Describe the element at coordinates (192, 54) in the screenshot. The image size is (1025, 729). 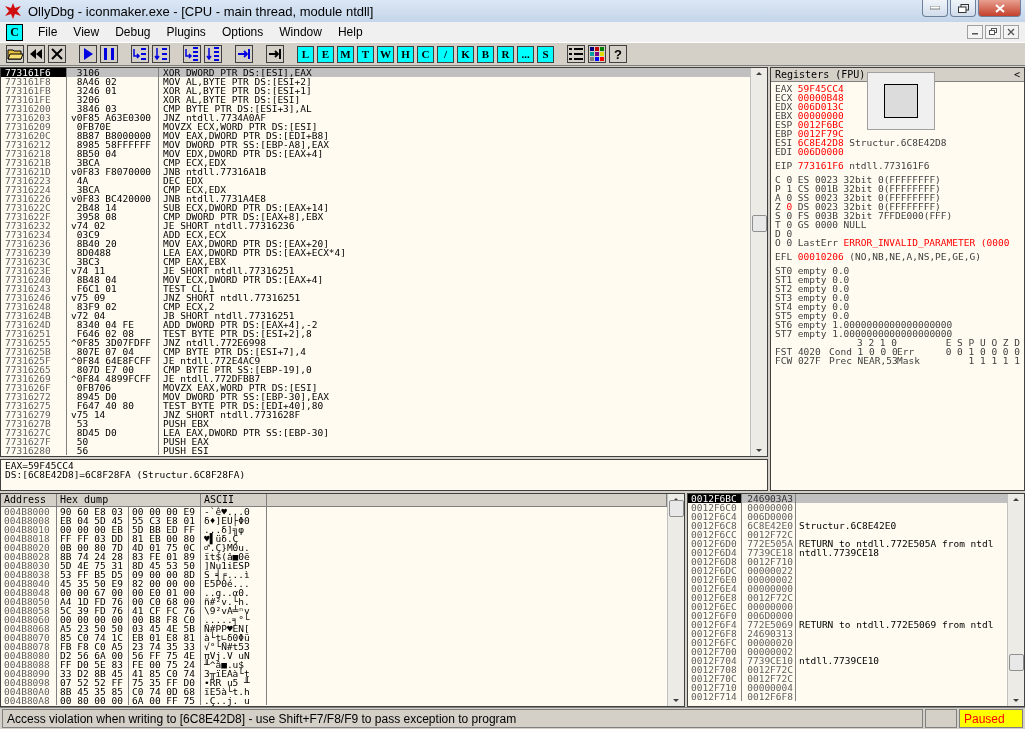
I see `trace-into-button` at that location.